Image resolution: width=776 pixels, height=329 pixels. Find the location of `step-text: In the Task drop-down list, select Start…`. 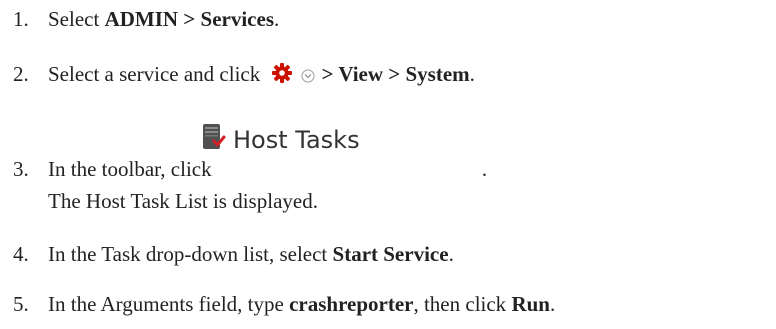

step-text: In the Task drop-down list, select Start… is located at coordinates (251, 254).